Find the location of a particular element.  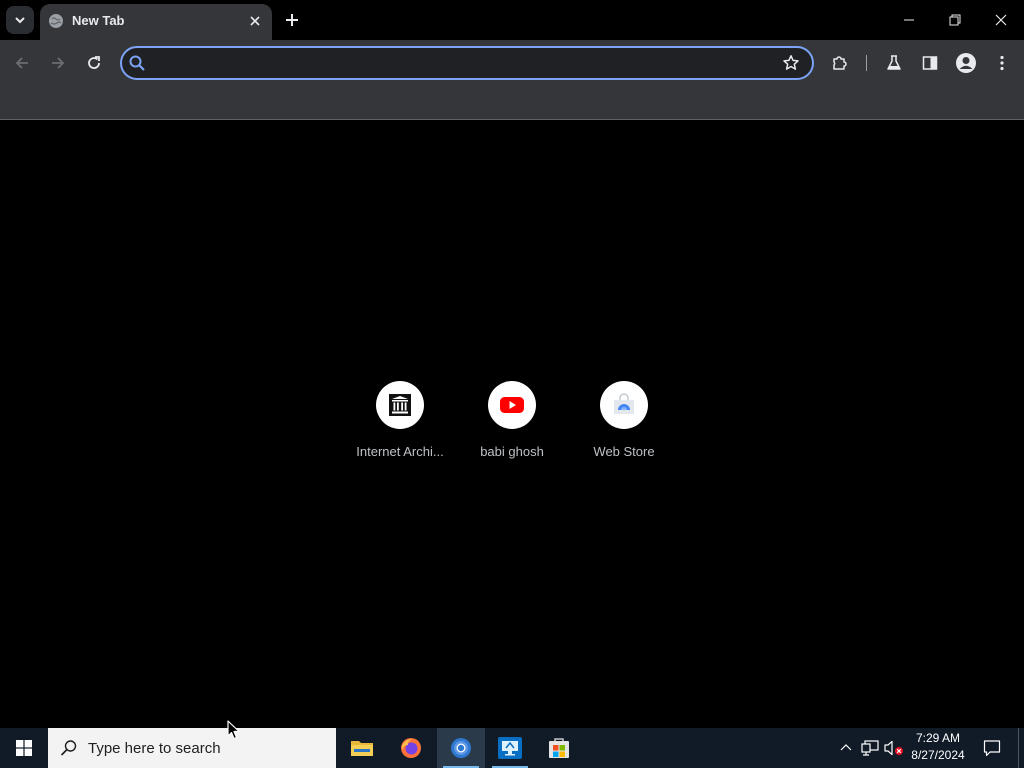

minimize-button is located at coordinates (909, 20).